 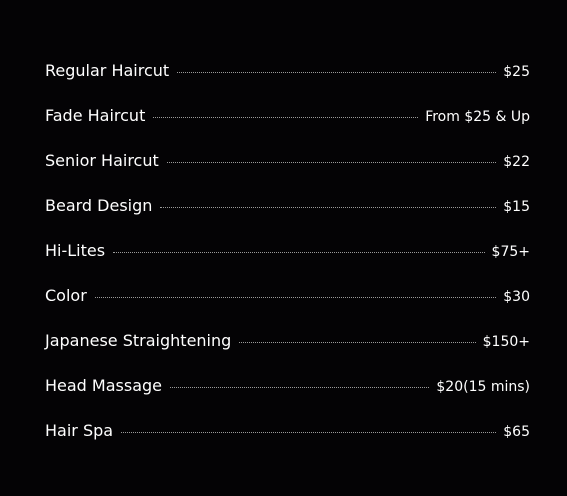 I want to click on service-name: Fade Haircut, so click(x=95, y=115).